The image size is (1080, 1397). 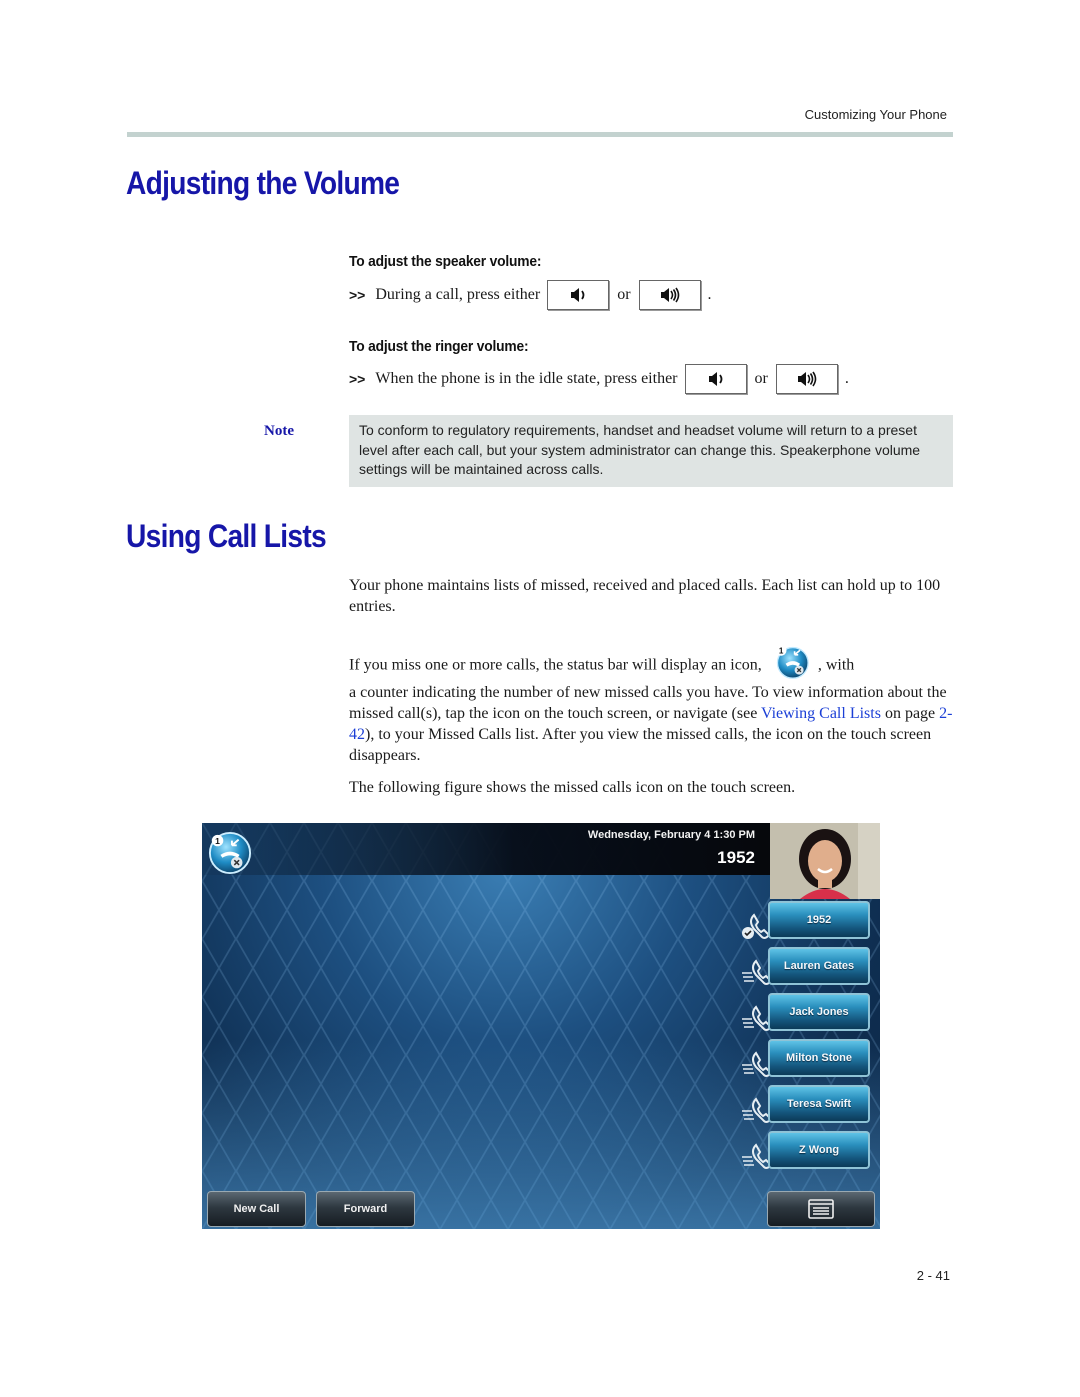 I want to click on missed-call-icon: 1, so click(x=791, y=662).